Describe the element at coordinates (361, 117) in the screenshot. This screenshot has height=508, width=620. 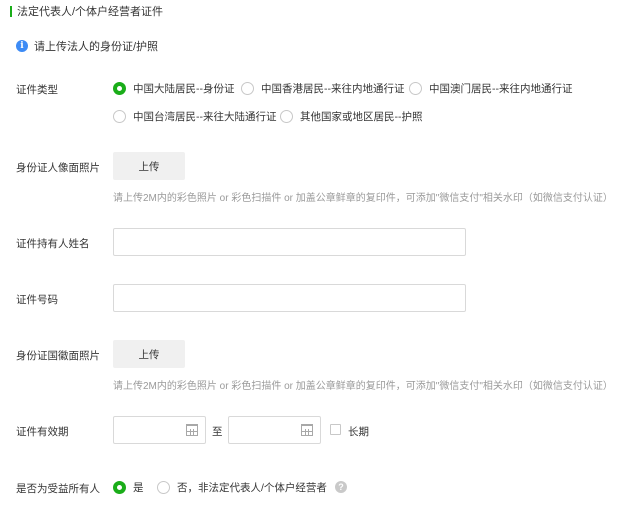
I see `radio-label: 其他国家或地区居民--护照` at that location.